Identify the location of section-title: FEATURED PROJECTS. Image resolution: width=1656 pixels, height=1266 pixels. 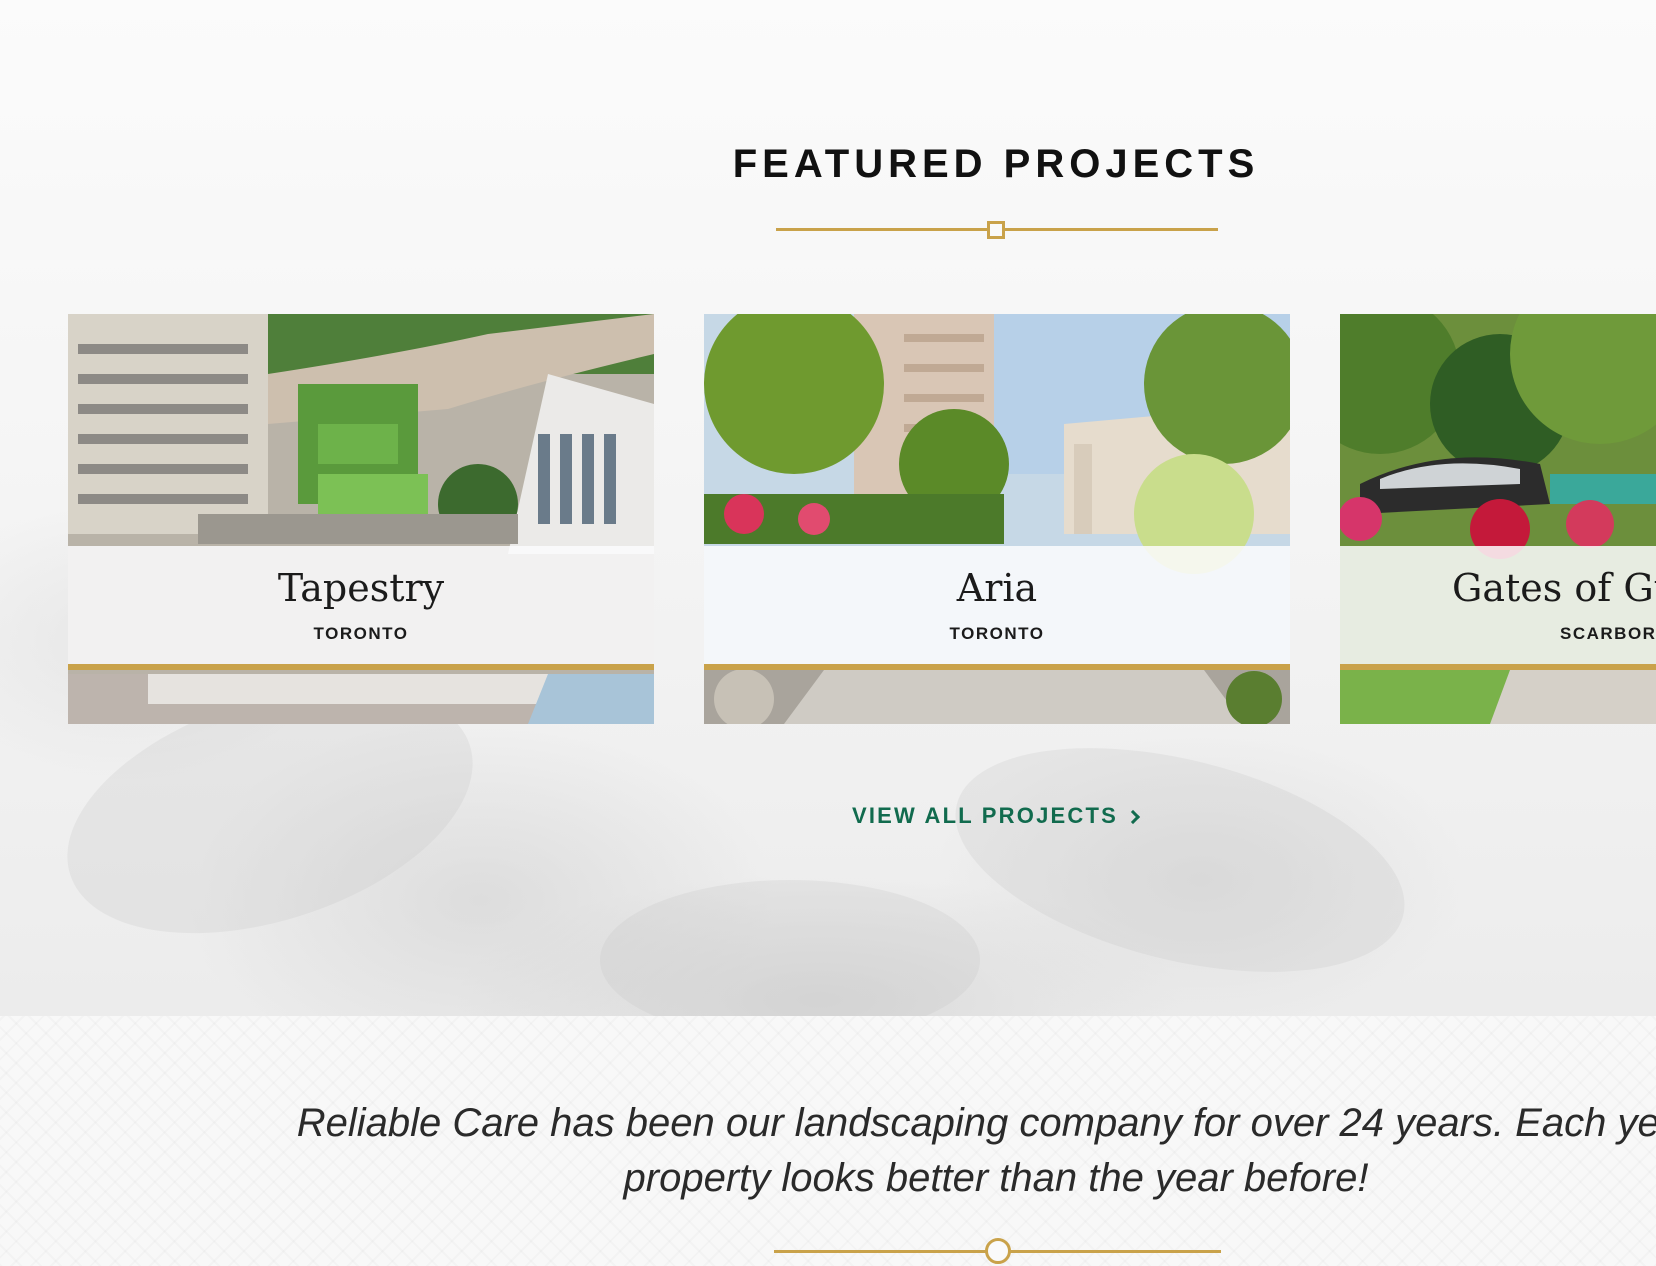
(996, 164).